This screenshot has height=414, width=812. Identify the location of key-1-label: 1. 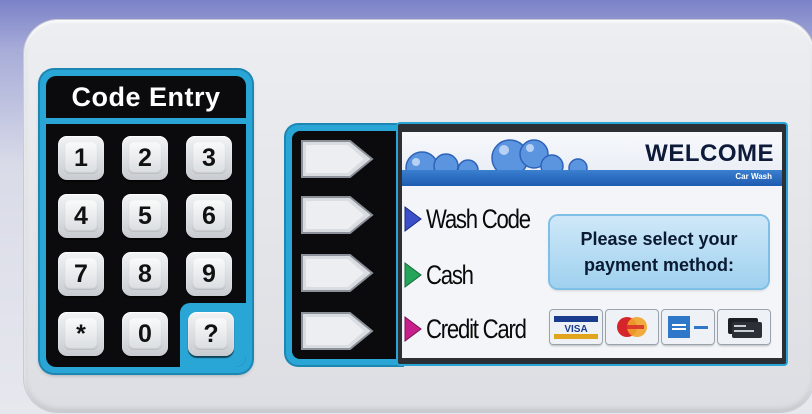
(81, 158).